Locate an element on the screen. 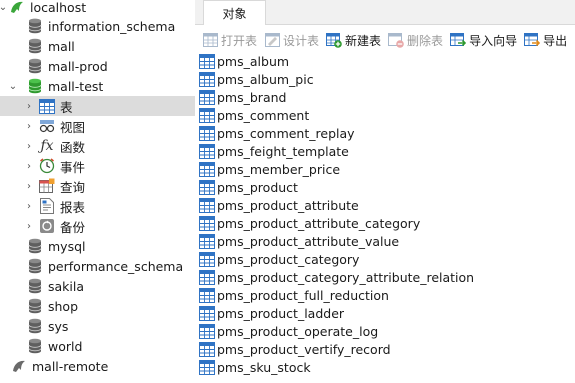 The image size is (575, 383). table-name: pms_product_attribute is located at coordinates (288, 205).